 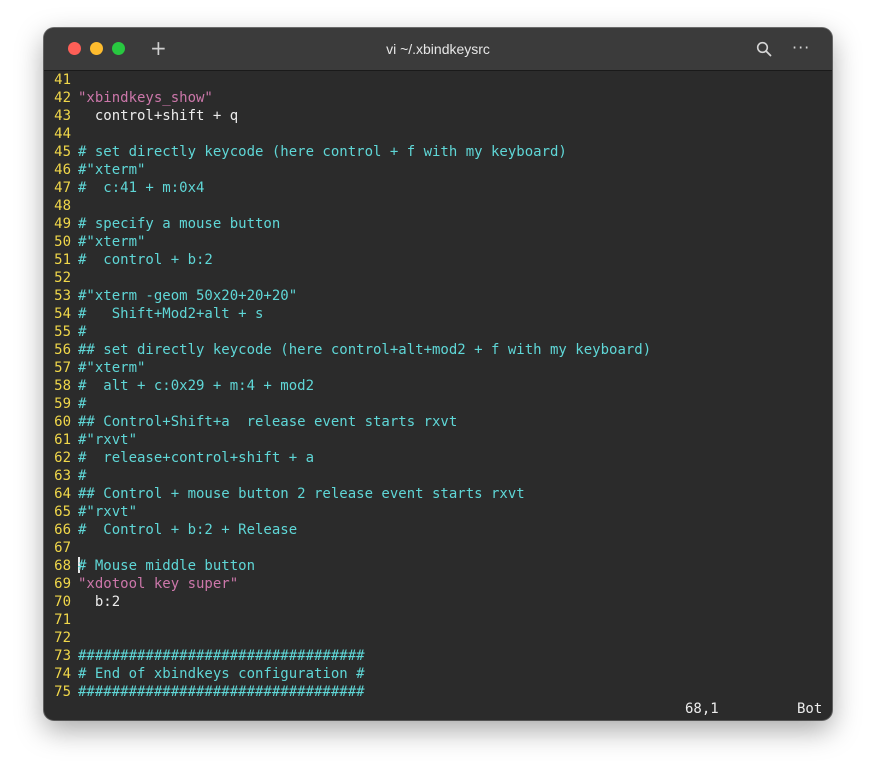 What do you see at coordinates (438, 584) in the screenshot?
I see `editor-line: 69 "xdotool key super"` at bounding box center [438, 584].